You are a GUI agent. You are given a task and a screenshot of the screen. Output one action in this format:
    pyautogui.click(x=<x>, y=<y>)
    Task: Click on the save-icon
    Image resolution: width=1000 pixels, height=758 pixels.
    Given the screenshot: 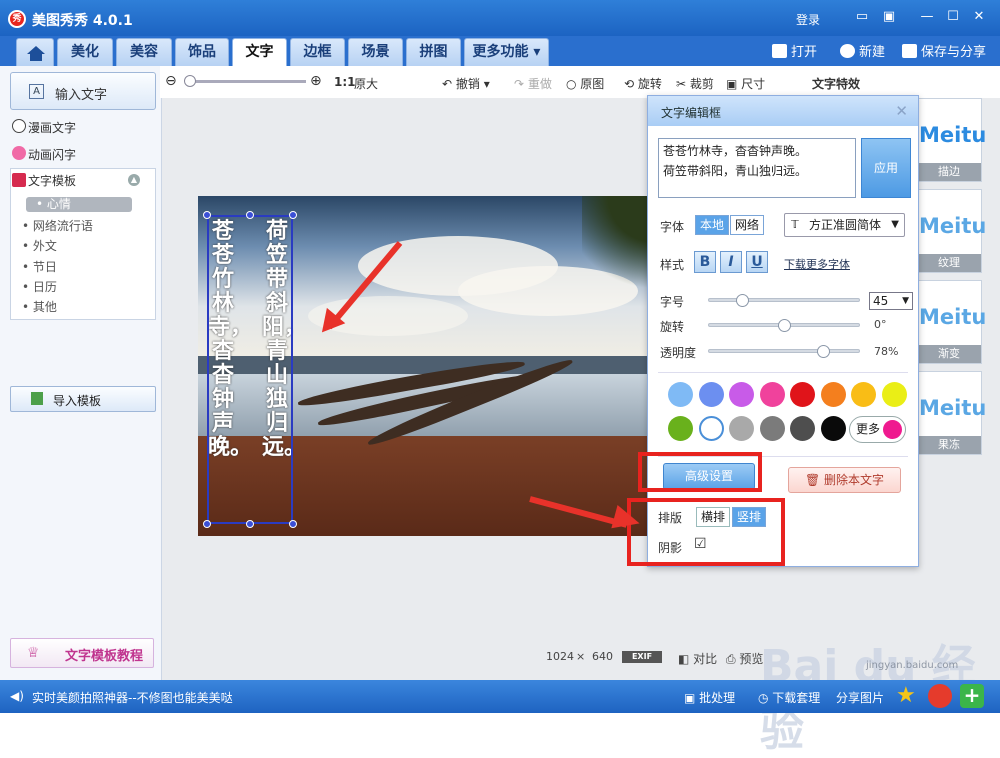 What is the action you would take?
    pyautogui.click(x=909, y=51)
    